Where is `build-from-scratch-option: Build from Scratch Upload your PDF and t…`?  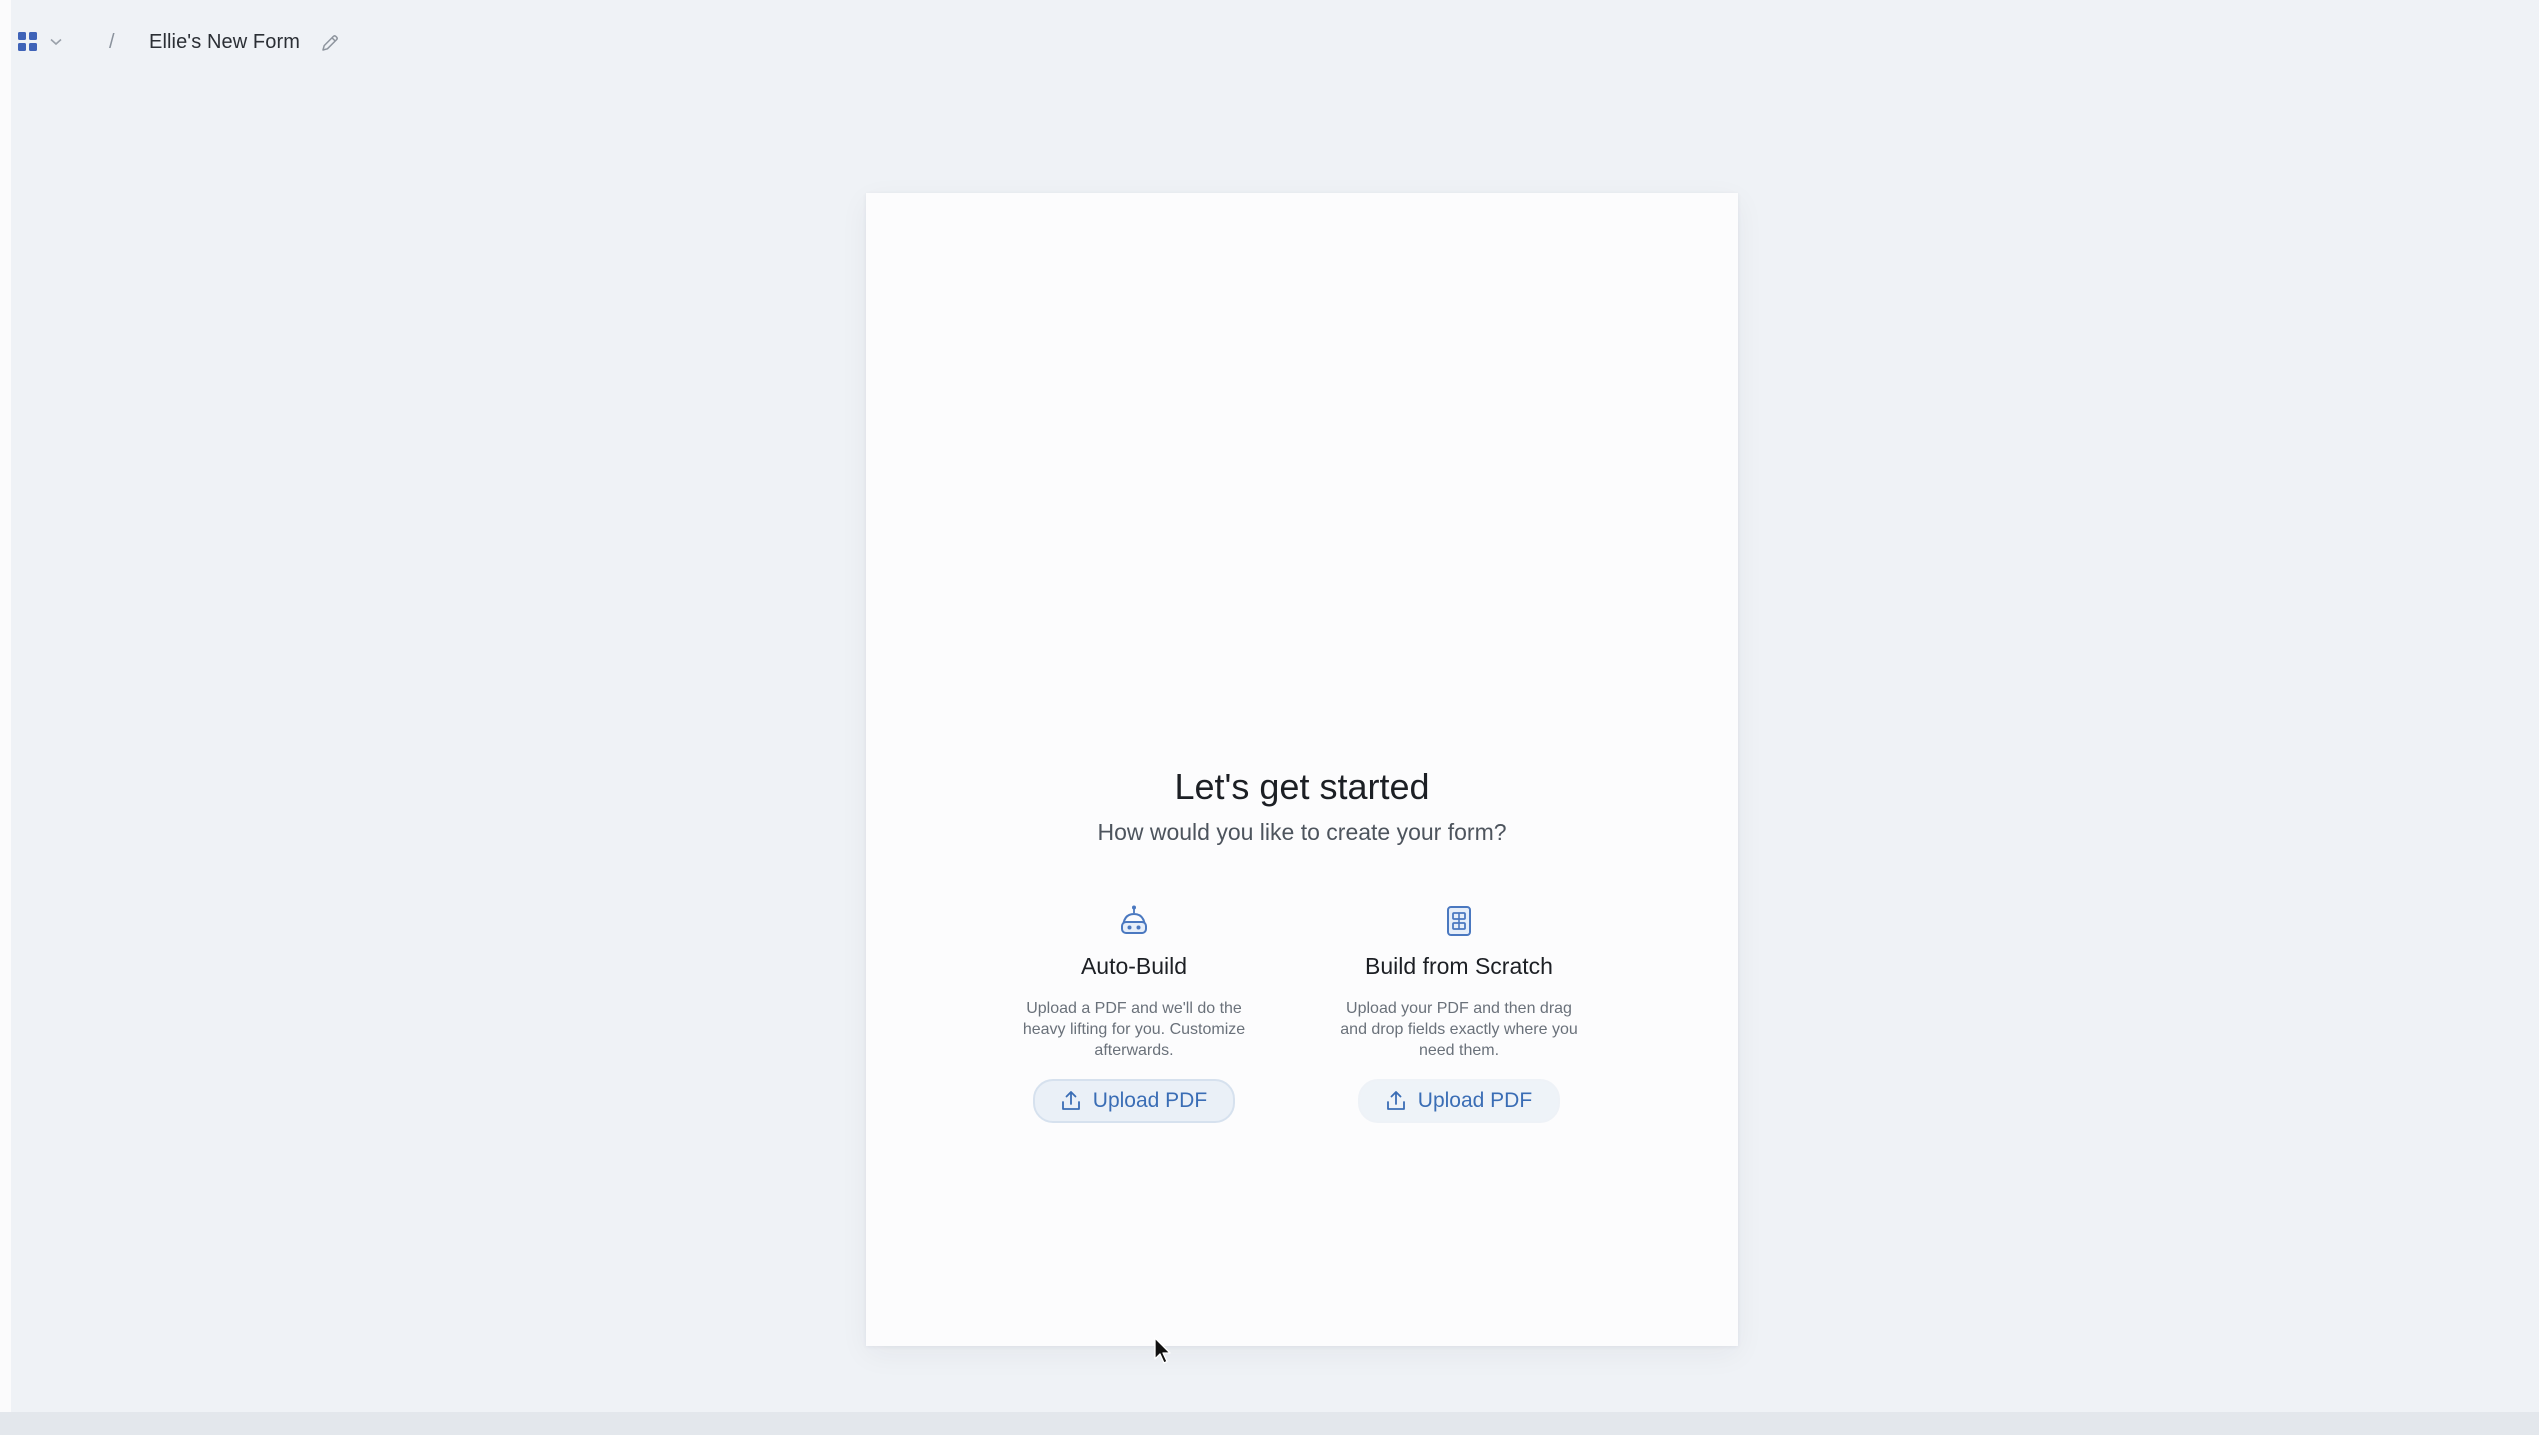 build-from-scratch-option: Build from Scratch Upload your PDF and t… is located at coordinates (1459, 1014).